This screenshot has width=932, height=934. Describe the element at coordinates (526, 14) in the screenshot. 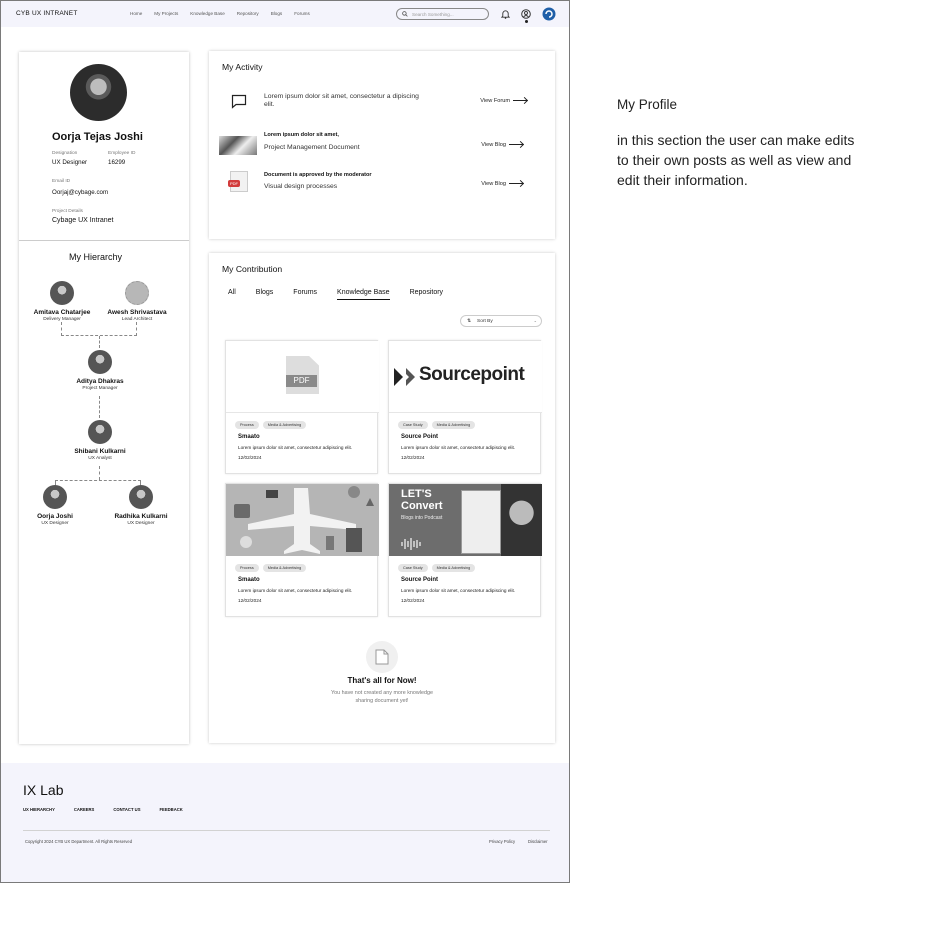

I see `user-icon` at that location.